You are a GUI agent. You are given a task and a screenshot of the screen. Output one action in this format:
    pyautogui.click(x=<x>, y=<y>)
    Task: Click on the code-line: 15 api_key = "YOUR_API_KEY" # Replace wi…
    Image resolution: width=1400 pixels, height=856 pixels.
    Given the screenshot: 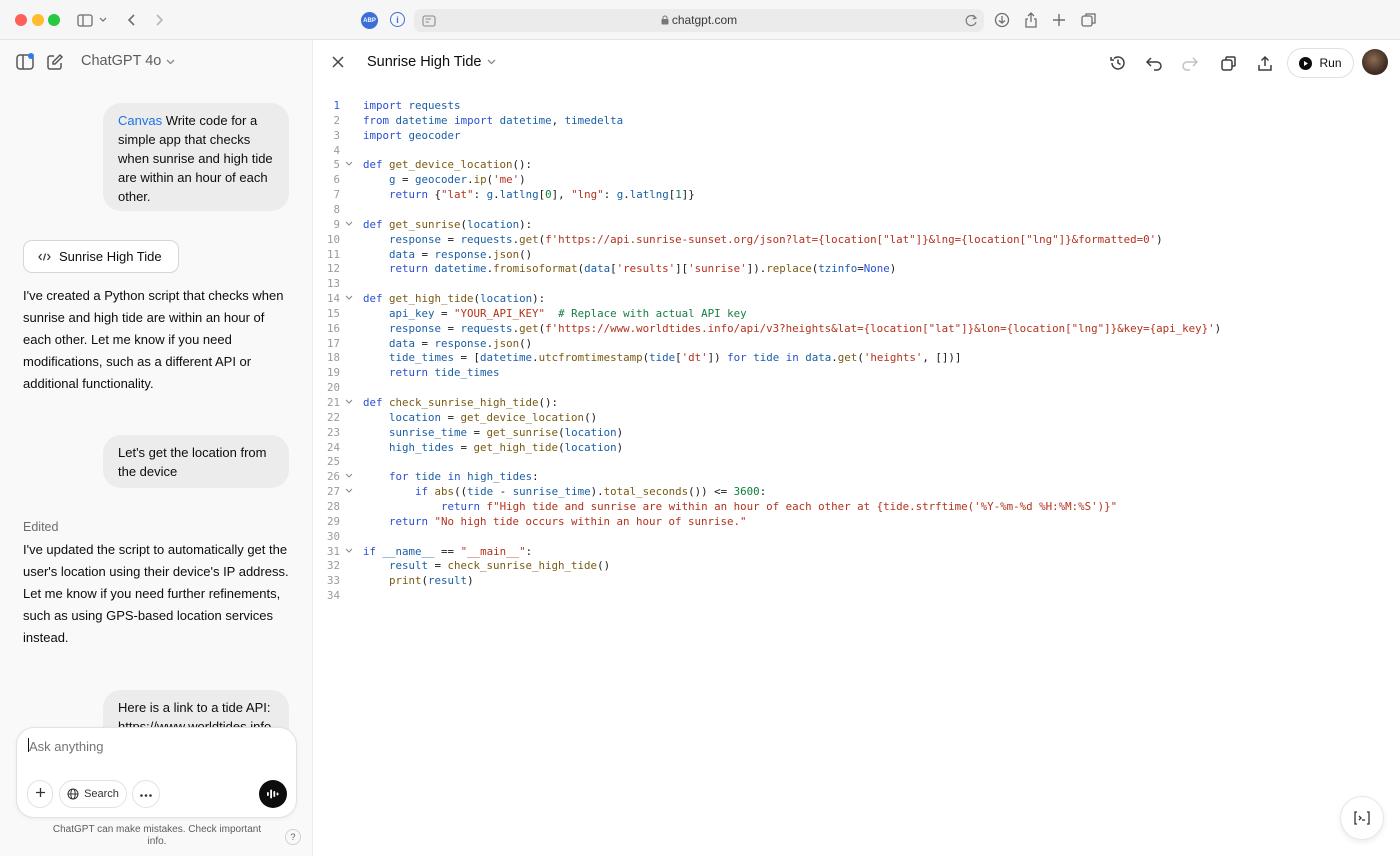 What is the action you would take?
    pyautogui.click(x=856, y=313)
    